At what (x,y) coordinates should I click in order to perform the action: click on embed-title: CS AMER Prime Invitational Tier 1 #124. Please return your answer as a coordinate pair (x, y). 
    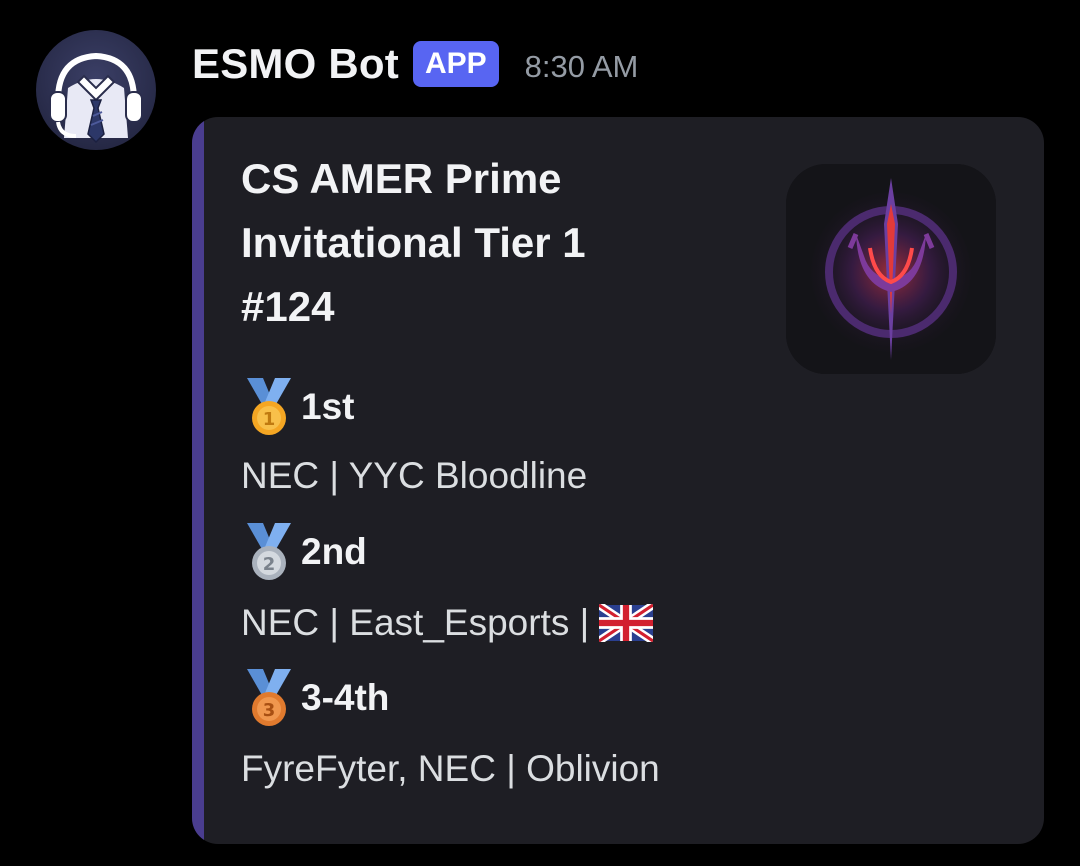
    Looking at the image, I should click on (491, 243).